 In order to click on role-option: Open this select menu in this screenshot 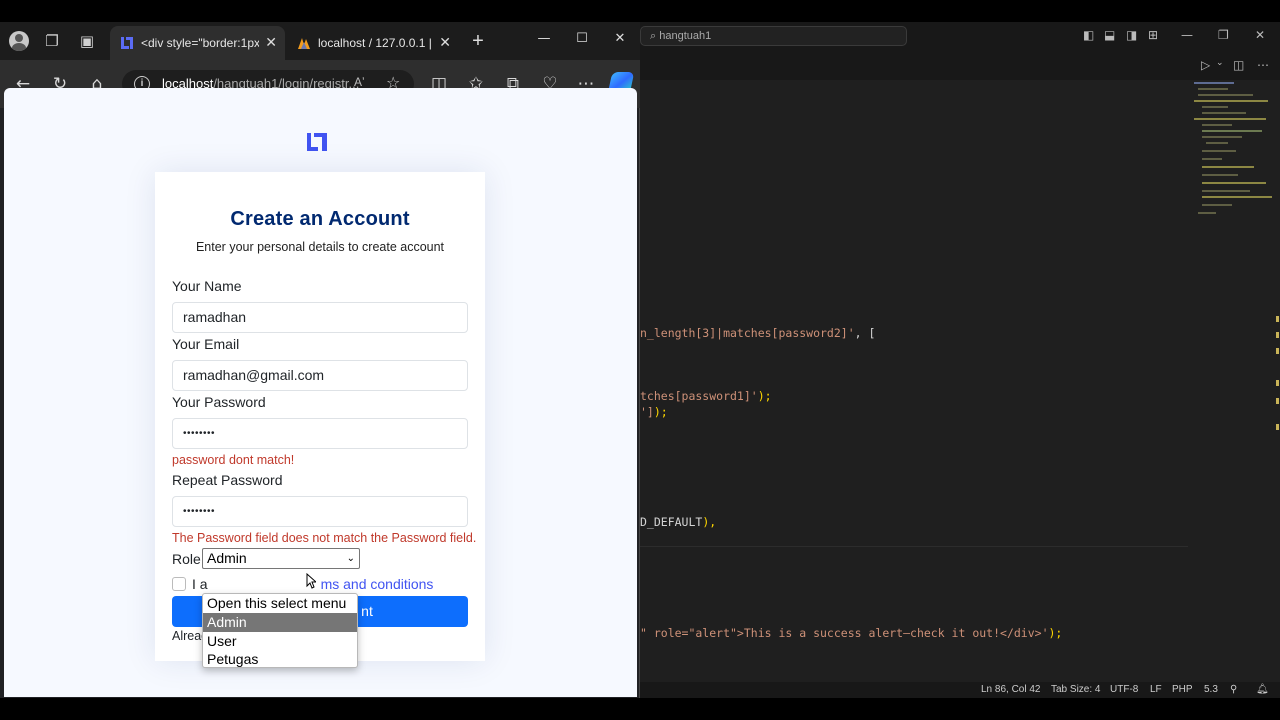, I will do `click(280, 603)`.